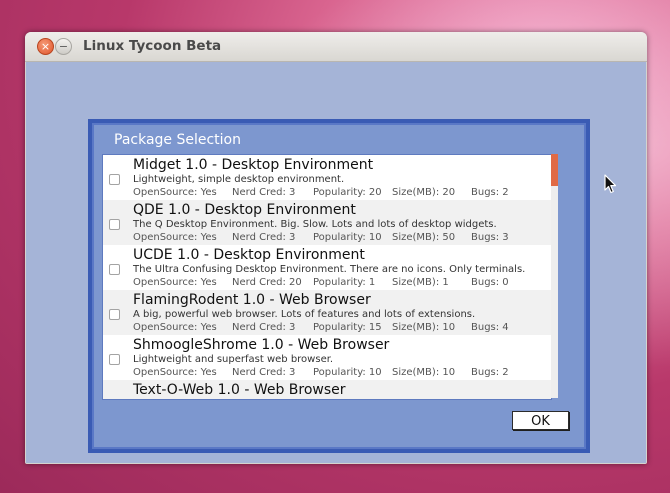 Image resolution: width=670 pixels, height=493 pixels. Describe the element at coordinates (63, 46) in the screenshot. I see `minimize-window-button: −` at that location.